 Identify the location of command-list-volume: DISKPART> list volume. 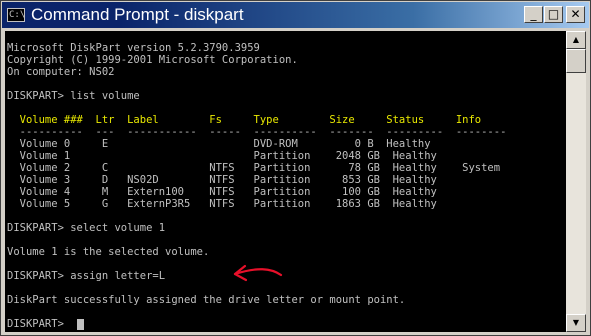
(73, 96).